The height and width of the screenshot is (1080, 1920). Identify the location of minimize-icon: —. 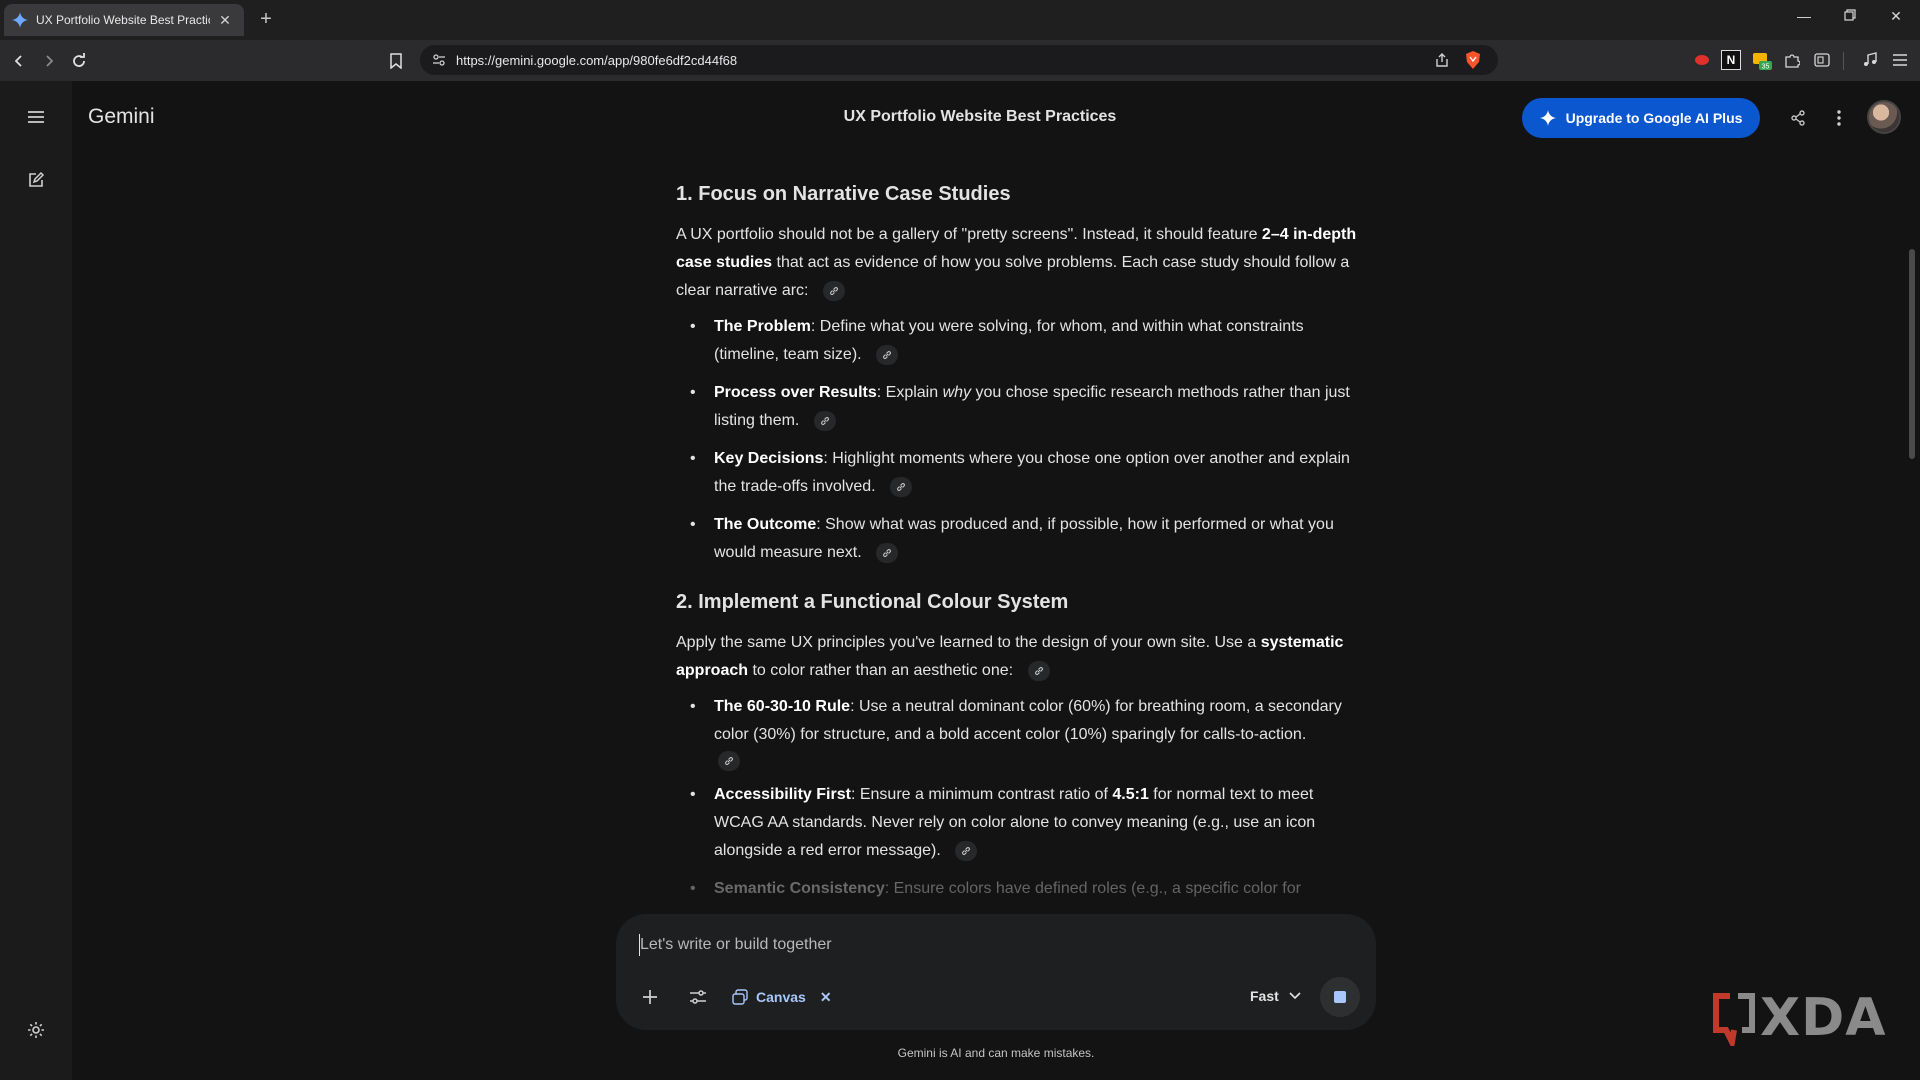
(1804, 16).